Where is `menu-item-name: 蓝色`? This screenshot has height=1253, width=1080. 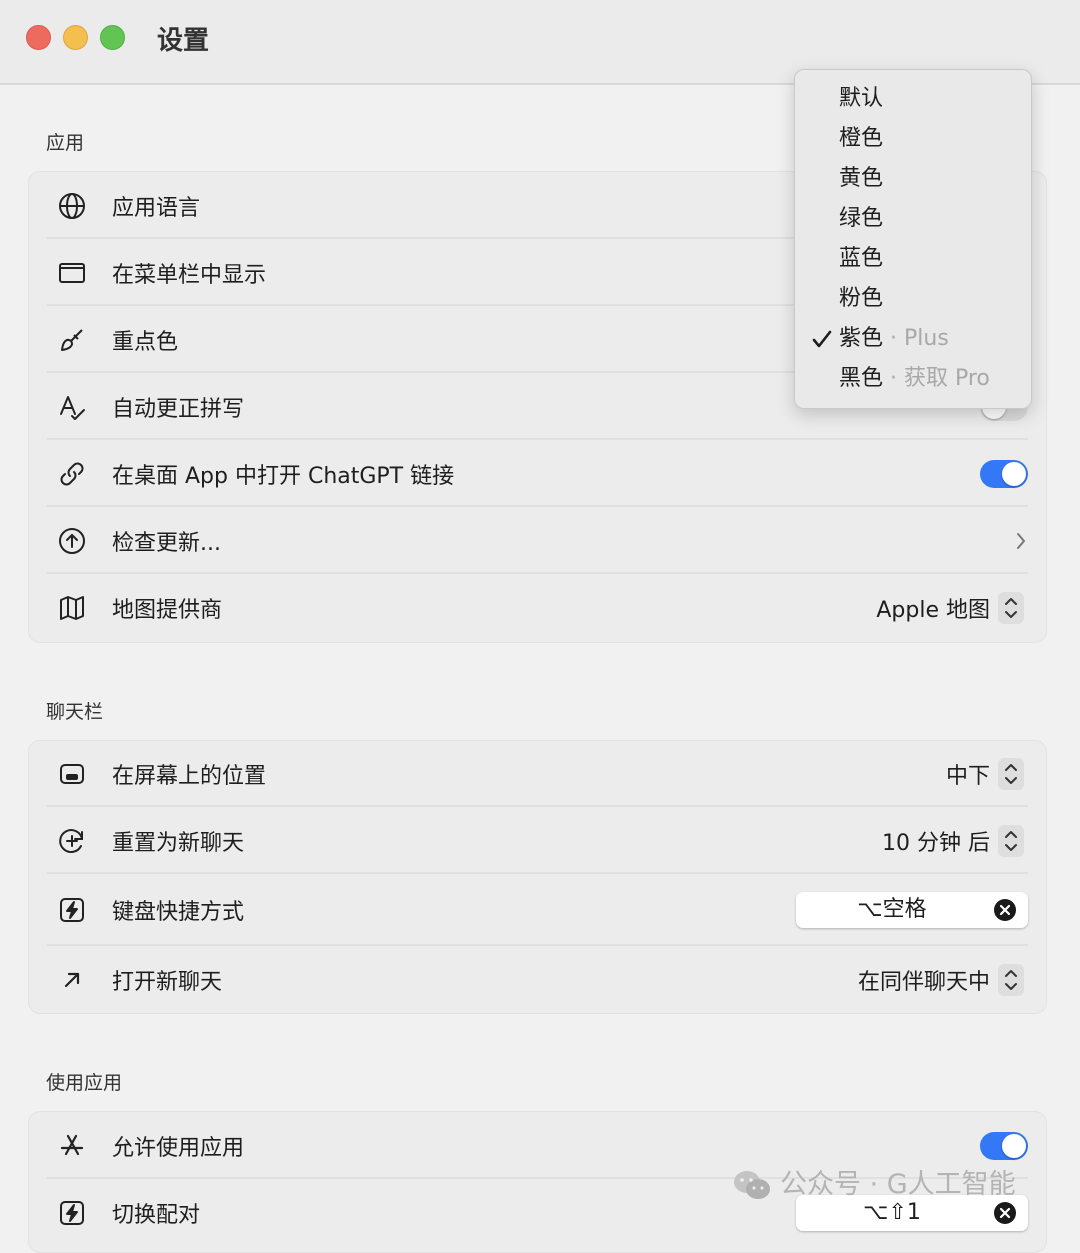 menu-item-name: 蓝色 is located at coordinates (861, 258).